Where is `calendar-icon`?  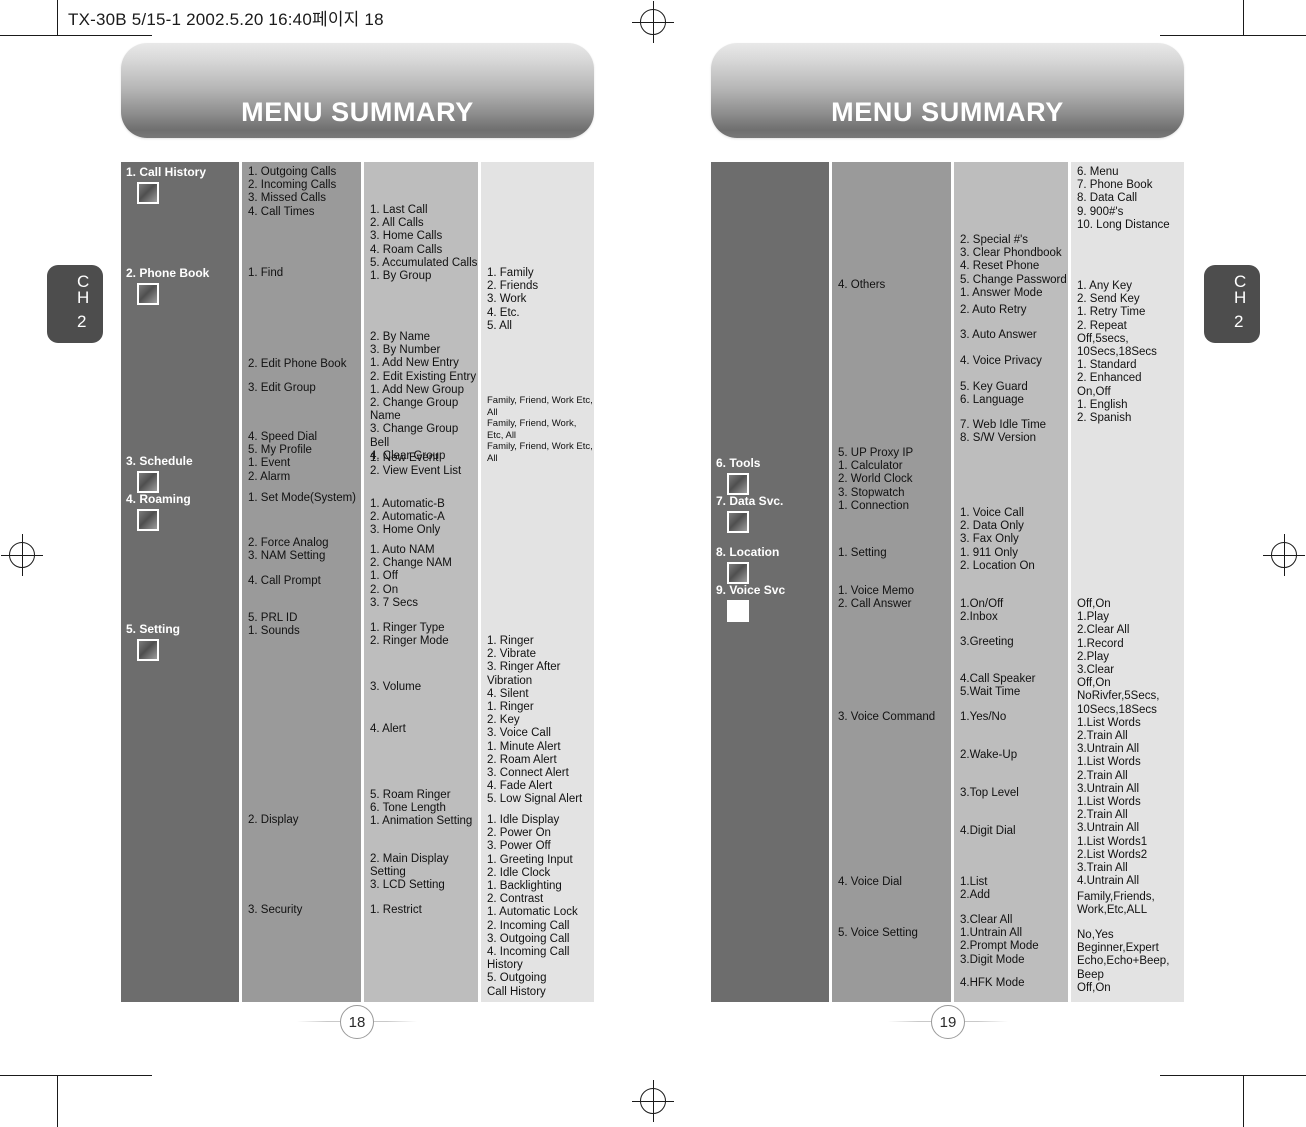
calendar-icon is located at coordinates (148, 482).